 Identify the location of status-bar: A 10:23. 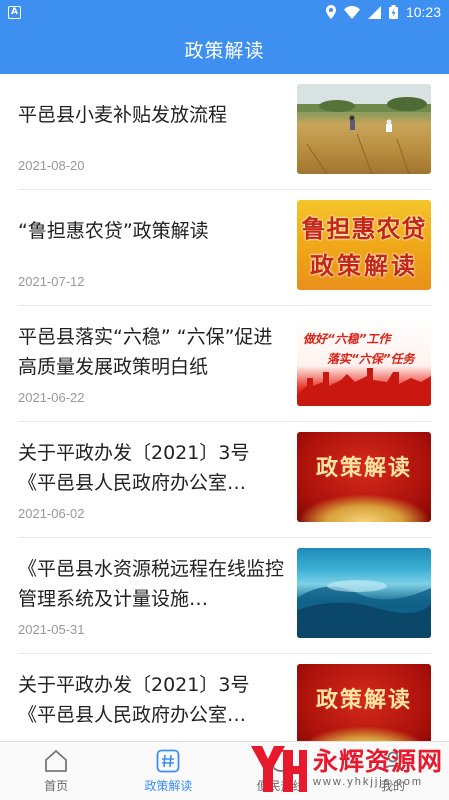
(224, 12).